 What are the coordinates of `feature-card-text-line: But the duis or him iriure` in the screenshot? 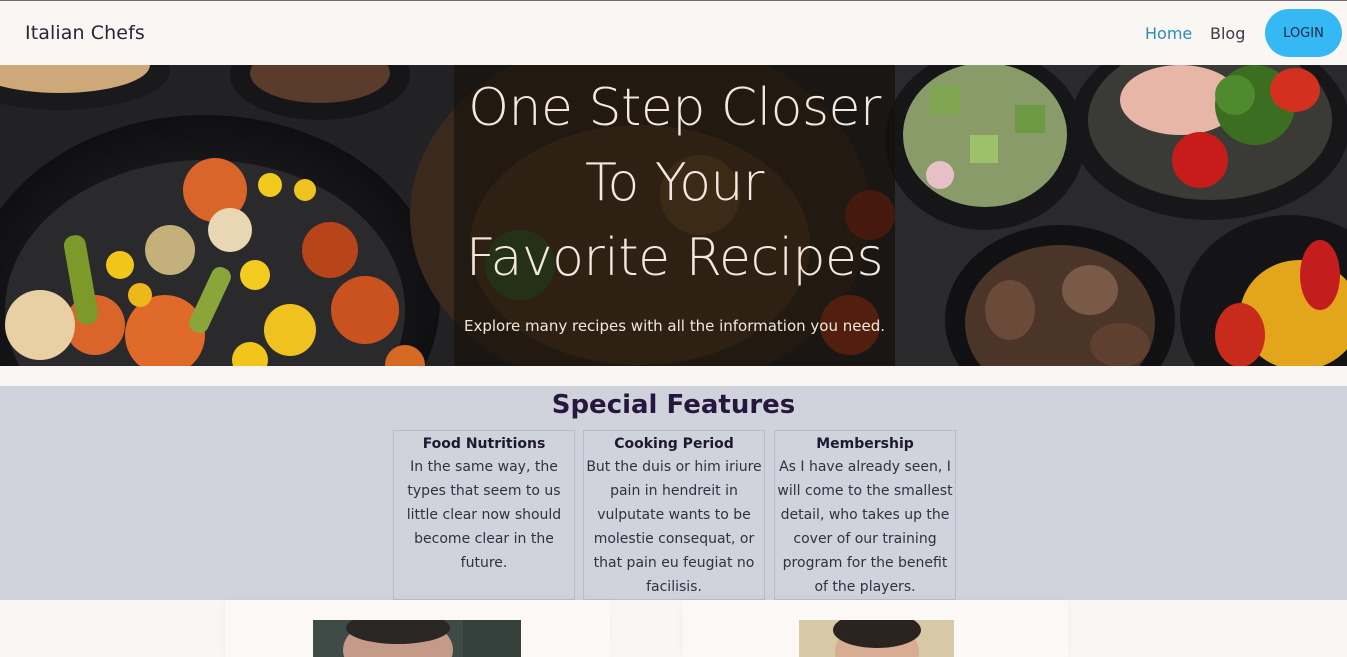 It's located at (674, 467).